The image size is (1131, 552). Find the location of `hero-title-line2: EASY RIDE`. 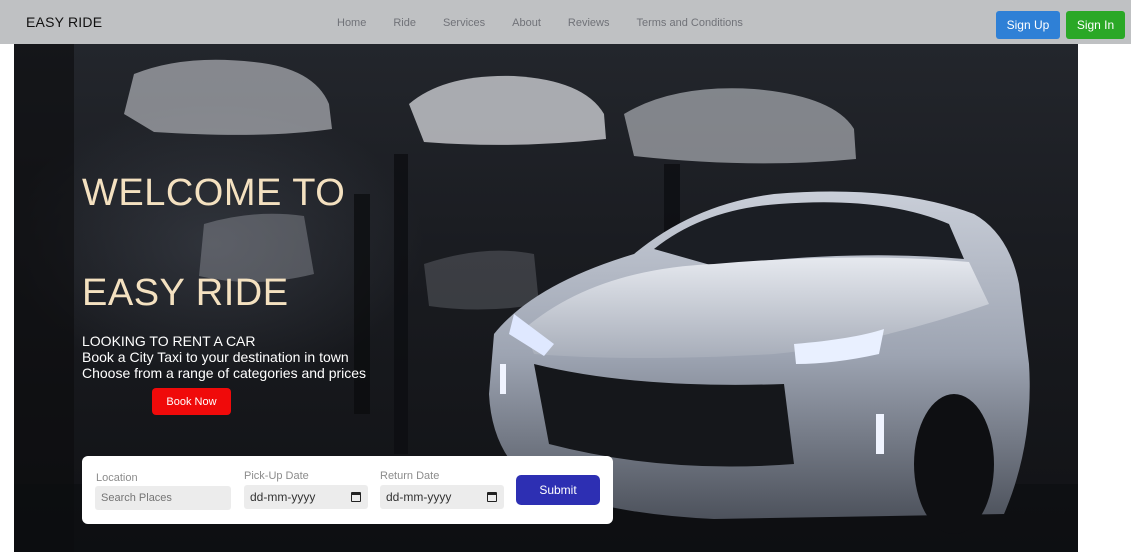

hero-title-line2: EASY RIDE is located at coordinates (185, 293).